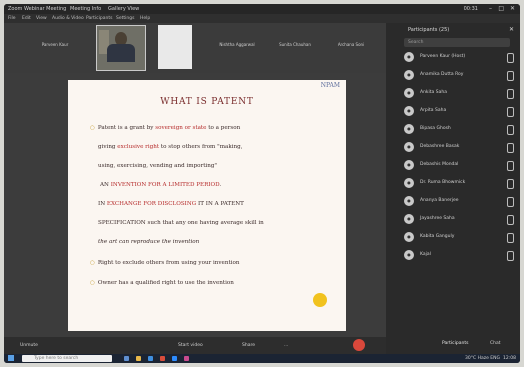 The image size is (524, 367). I want to click on panel-close-icon: ✕, so click(511, 29).